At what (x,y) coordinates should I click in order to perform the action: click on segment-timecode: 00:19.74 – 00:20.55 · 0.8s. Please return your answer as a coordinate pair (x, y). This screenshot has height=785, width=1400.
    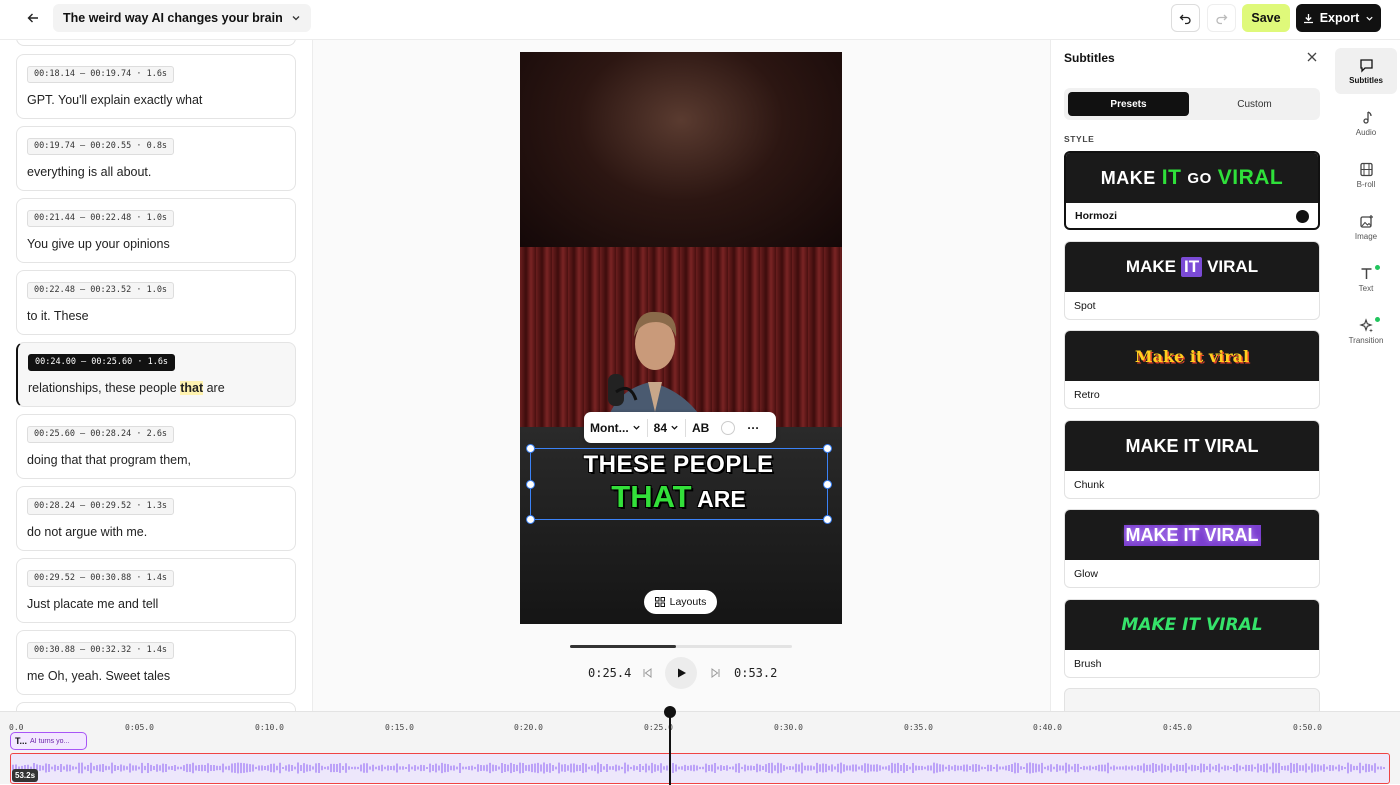
    Looking at the image, I should click on (101, 146).